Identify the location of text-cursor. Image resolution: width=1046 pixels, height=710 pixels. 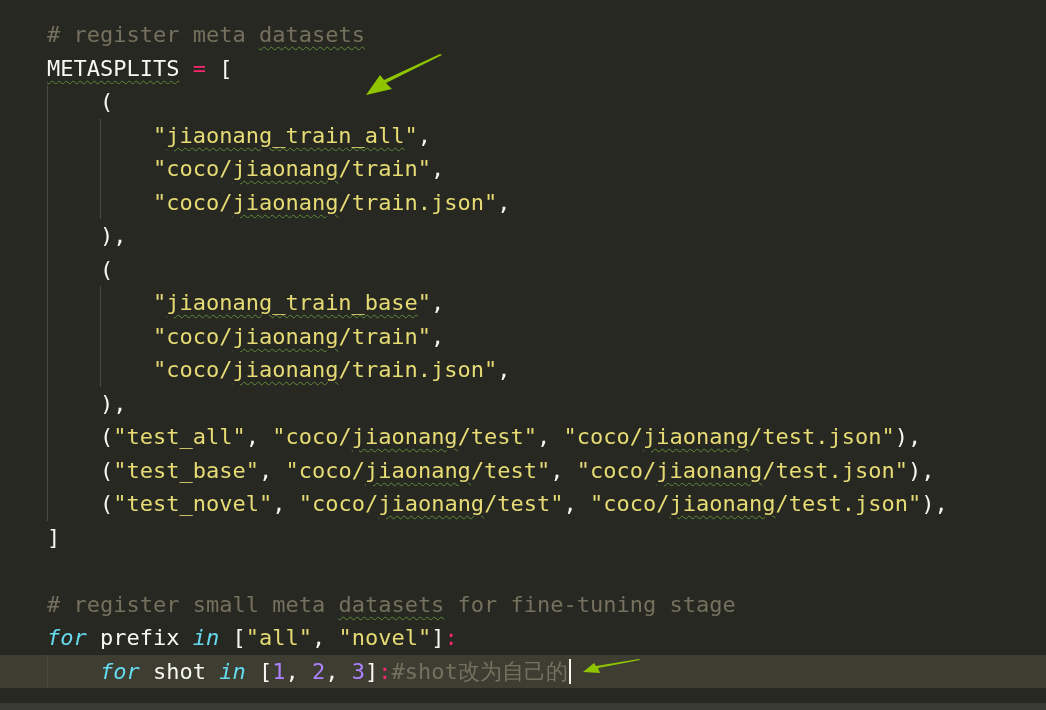
(569, 671).